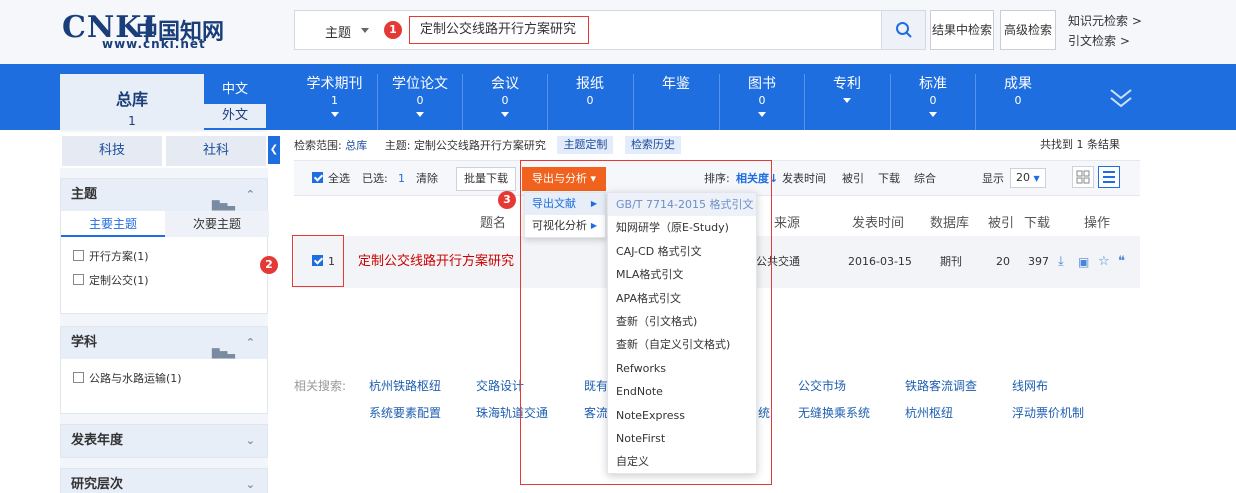 The image size is (1236, 493). Describe the element at coordinates (216, 151) in the screenshot. I see `tab-social-science: 社科` at that location.